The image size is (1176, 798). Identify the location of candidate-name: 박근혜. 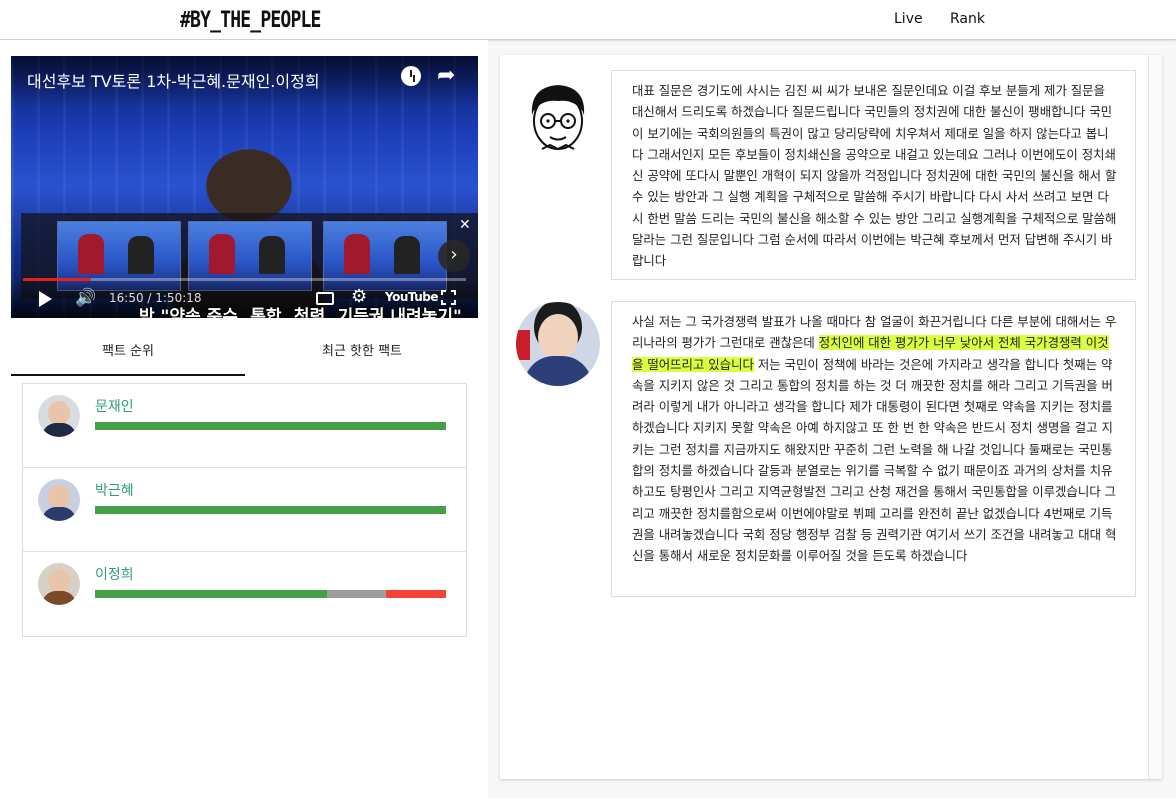
(114, 491).